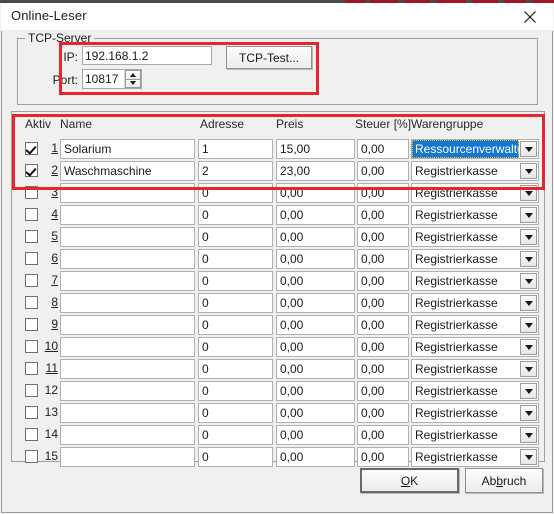  I want to click on table-row: 12 0 0,00 0,00 Registrierkasse, so click(279, 391).